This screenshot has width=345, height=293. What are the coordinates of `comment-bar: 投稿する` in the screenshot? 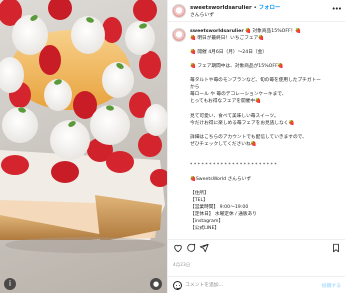 It's located at (256, 284).